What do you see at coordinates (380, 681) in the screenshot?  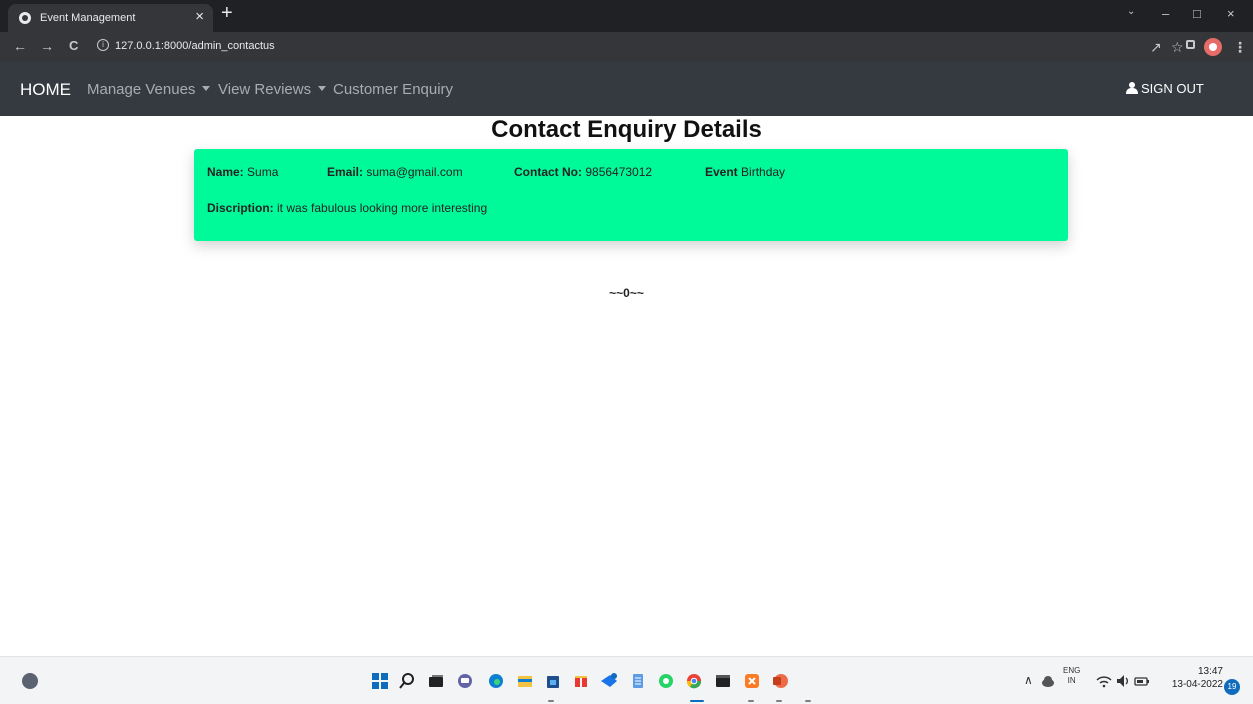 I see `windows-start-icon` at bounding box center [380, 681].